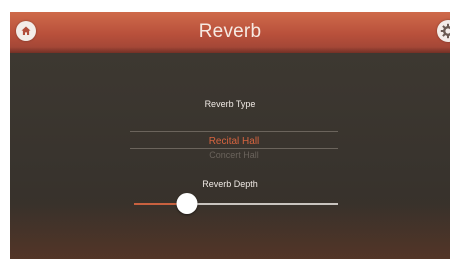 The image size is (452, 259). Describe the element at coordinates (445, 31) in the screenshot. I see `settings-icon` at that location.